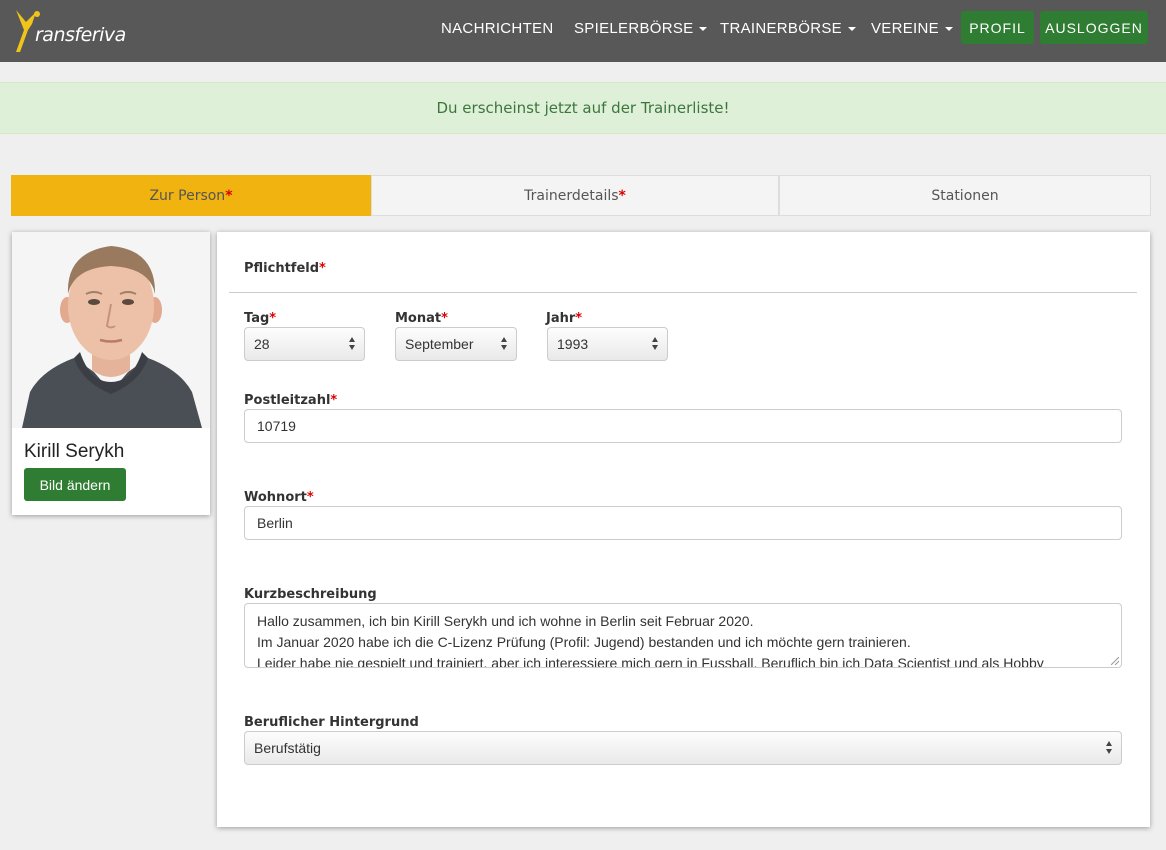 The width and height of the screenshot is (1166, 850). What do you see at coordinates (331, 722) in the screenshot?
I see `background-label: Beruflicher Hintergrund` at bounding box center [331, 722].